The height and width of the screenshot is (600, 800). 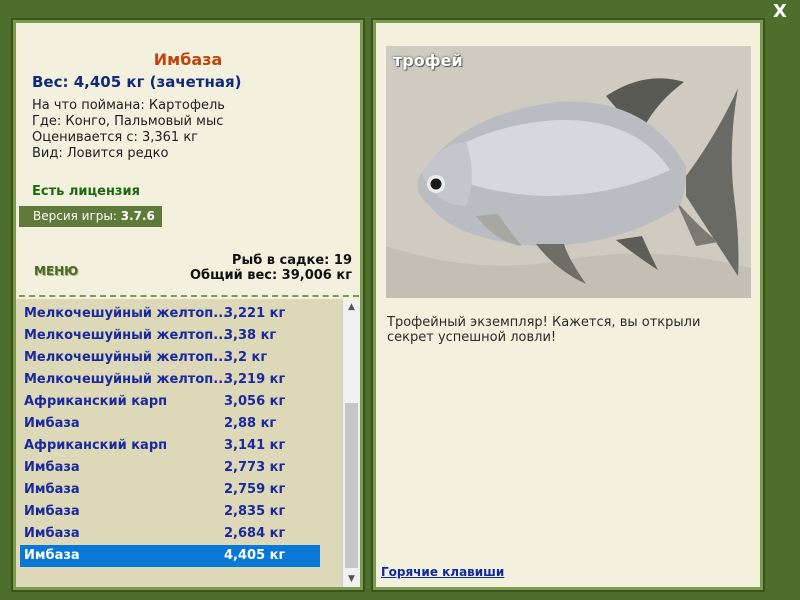 What do you see at coordinates (246, 357) in the screenshot?
I see `list-item-weight: 3,2 кг` at bounding box center [246, 357].